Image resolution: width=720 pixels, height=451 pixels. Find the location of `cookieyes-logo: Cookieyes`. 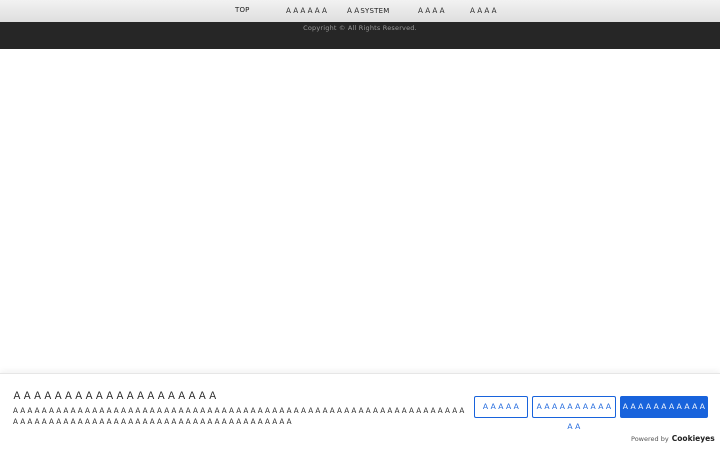

cookieyes-logo: Cookieyes is located at coordinates (693, 438).